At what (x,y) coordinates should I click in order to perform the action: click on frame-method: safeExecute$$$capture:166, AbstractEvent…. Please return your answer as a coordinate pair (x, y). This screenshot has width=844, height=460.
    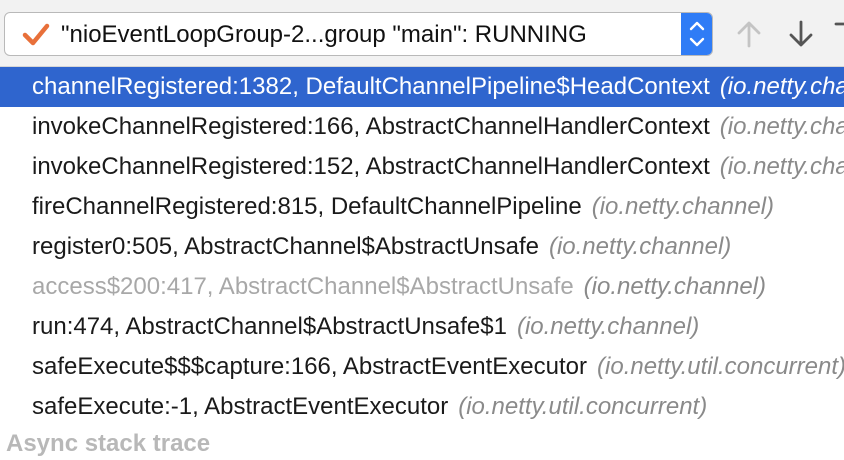
    Looking at the image, I should click on (310, 366).